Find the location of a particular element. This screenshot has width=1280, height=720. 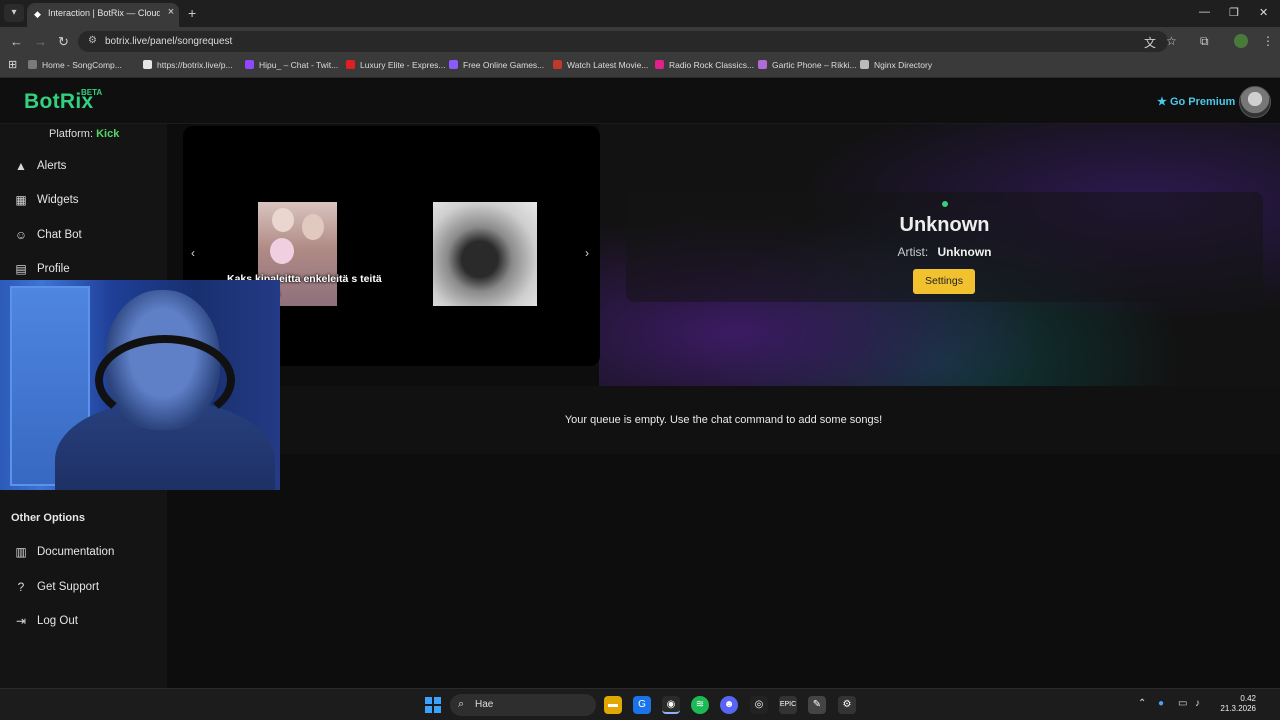

tab-search-dropdown-icon: ▾ is located at coordinates (14, 13).